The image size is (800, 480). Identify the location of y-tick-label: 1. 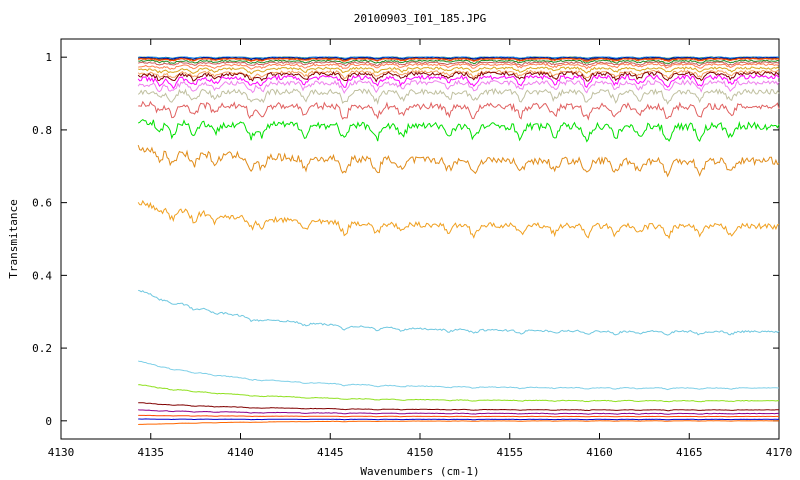
(48, 57).